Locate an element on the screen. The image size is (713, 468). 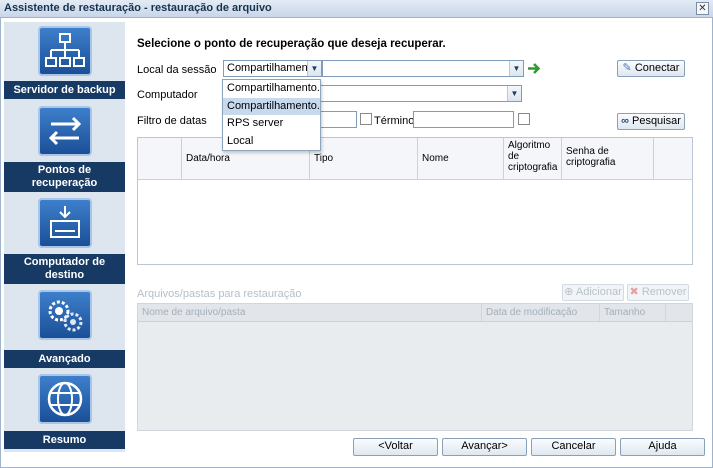
column-header-select is located at coordinates (159, 158).